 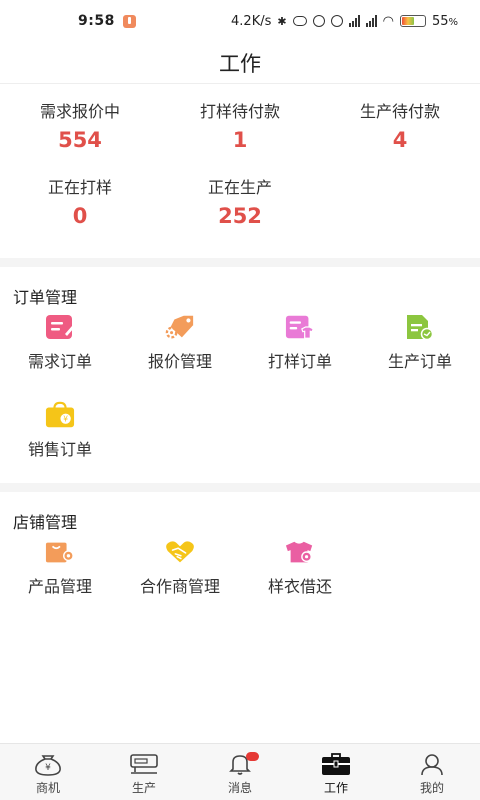 What do you see at coordinates (59, 361) in the screenshot?
I see `grid-item-label: 需求订单` at bounding box center [59, 361].